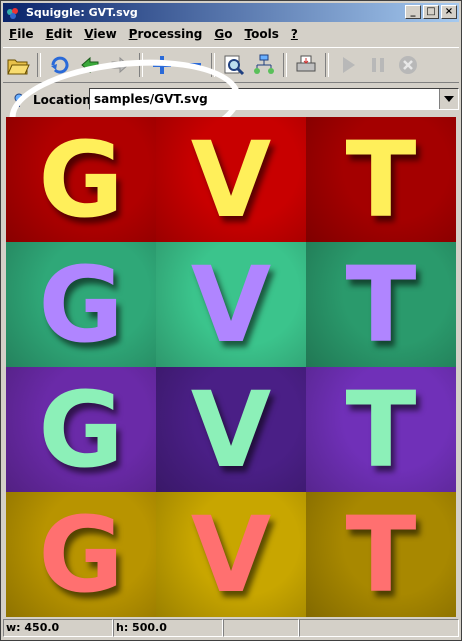 This screenshot has width=462, height=641. I want to click on back-icon, so click(90, 65).